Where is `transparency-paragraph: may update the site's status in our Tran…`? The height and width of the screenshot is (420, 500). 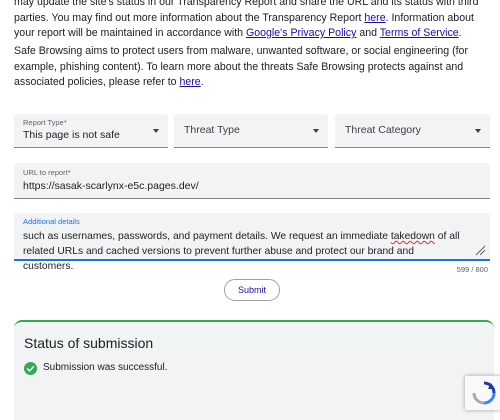
transparency-paragraph: may update the site's status in our Tran… is located at coordinates (253, 21).